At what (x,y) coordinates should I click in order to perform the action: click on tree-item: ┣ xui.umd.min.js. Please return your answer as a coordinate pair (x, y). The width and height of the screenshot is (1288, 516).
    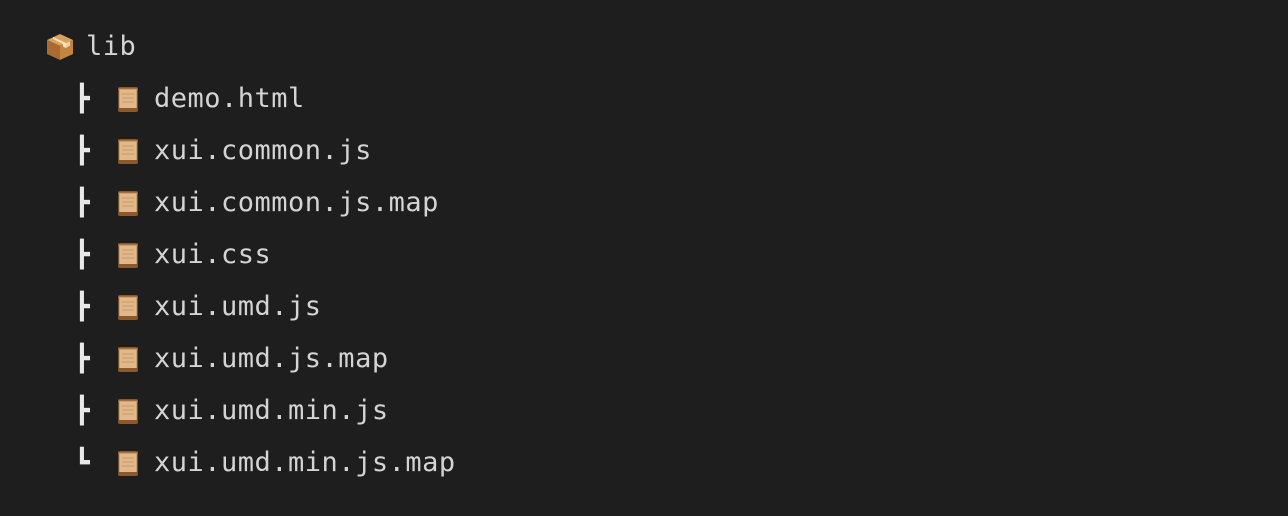
    Looking at the image, I should click on (250, 411).